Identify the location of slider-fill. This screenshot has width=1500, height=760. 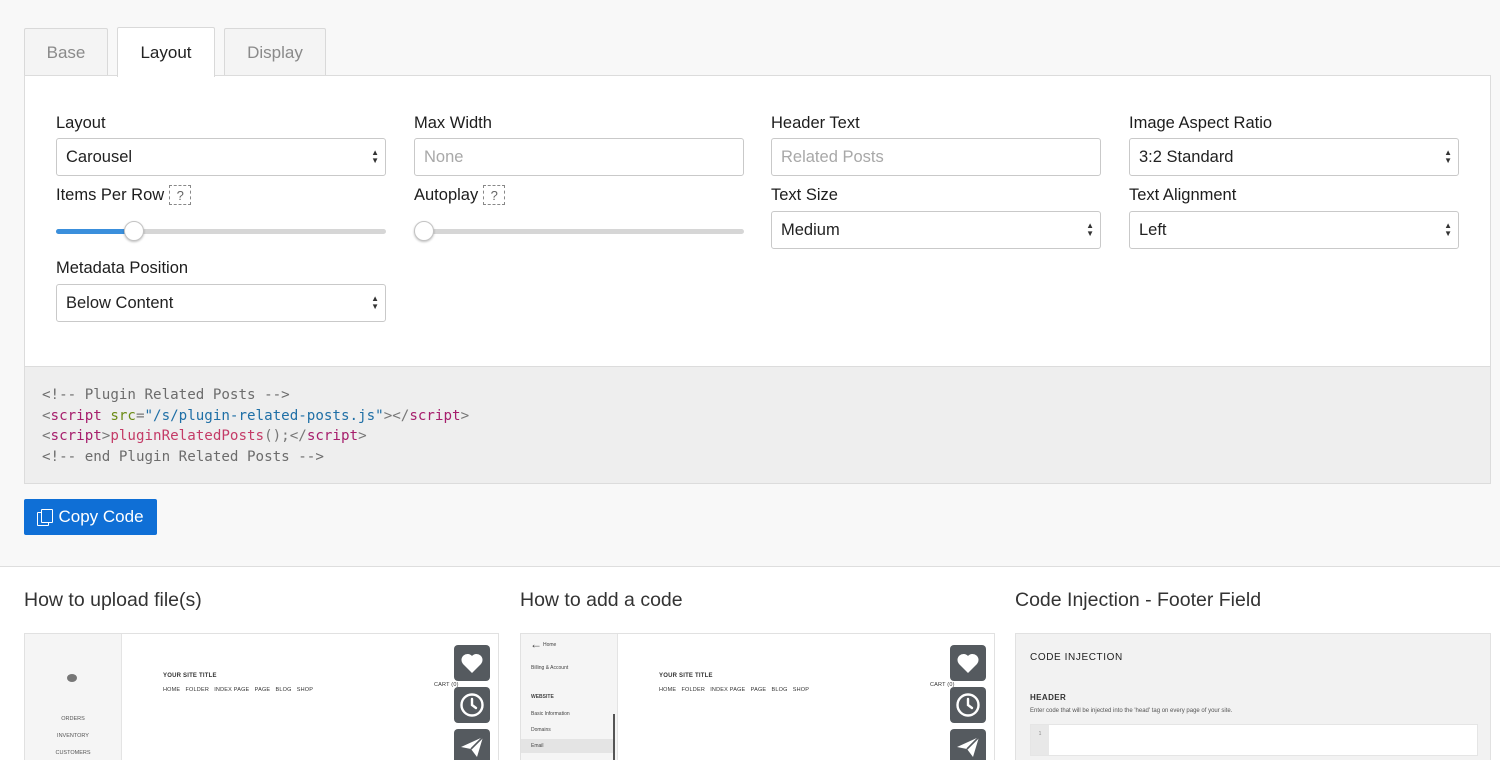
(95, 231).